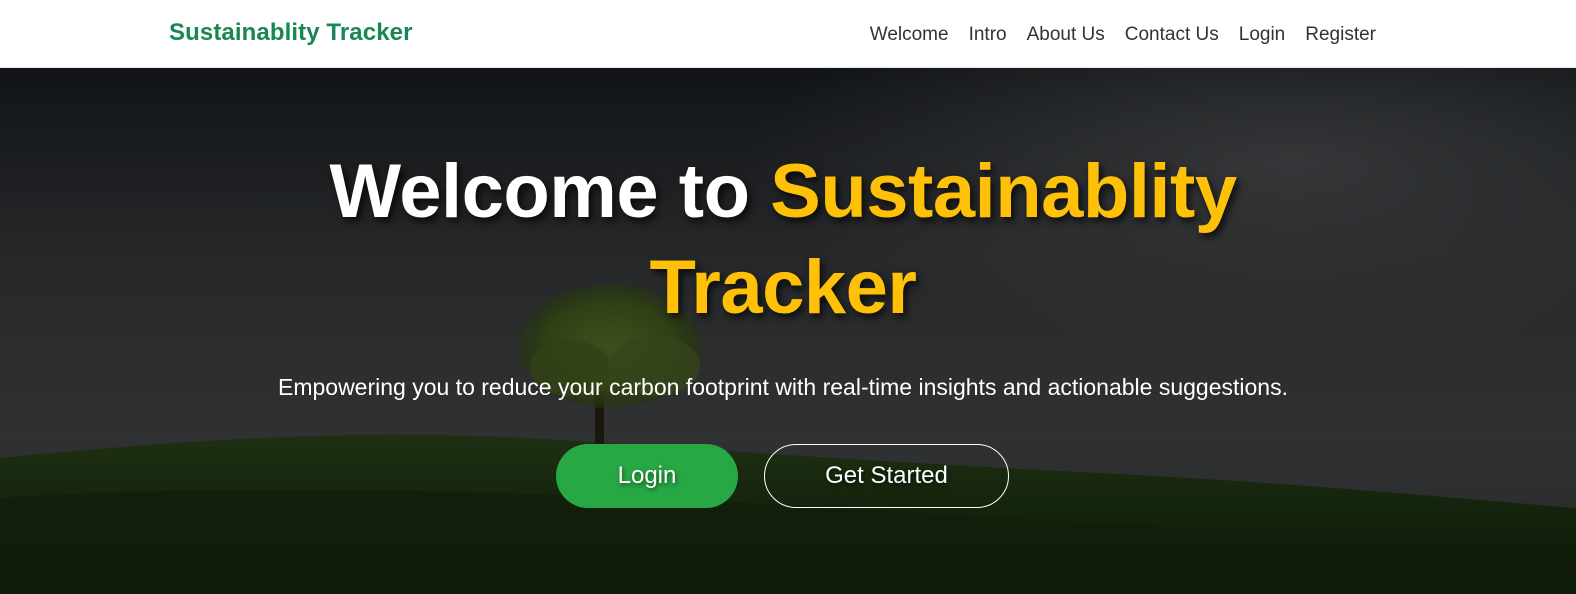  What do you see at coordinates (647, 476) in the screenshot?
I see `login-button: Login` at bounding box center [647, 476].